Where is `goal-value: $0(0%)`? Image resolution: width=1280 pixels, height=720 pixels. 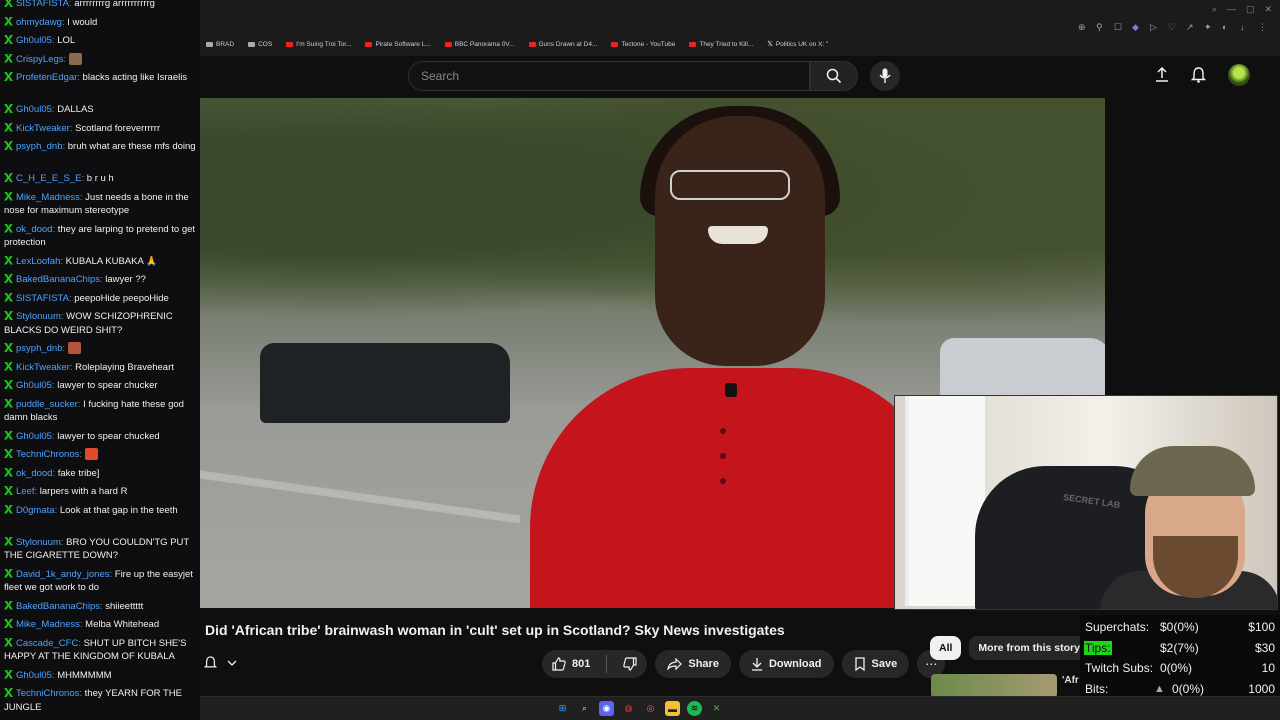
goal-value: $0(0%) is located at coordinates (1179, 627).